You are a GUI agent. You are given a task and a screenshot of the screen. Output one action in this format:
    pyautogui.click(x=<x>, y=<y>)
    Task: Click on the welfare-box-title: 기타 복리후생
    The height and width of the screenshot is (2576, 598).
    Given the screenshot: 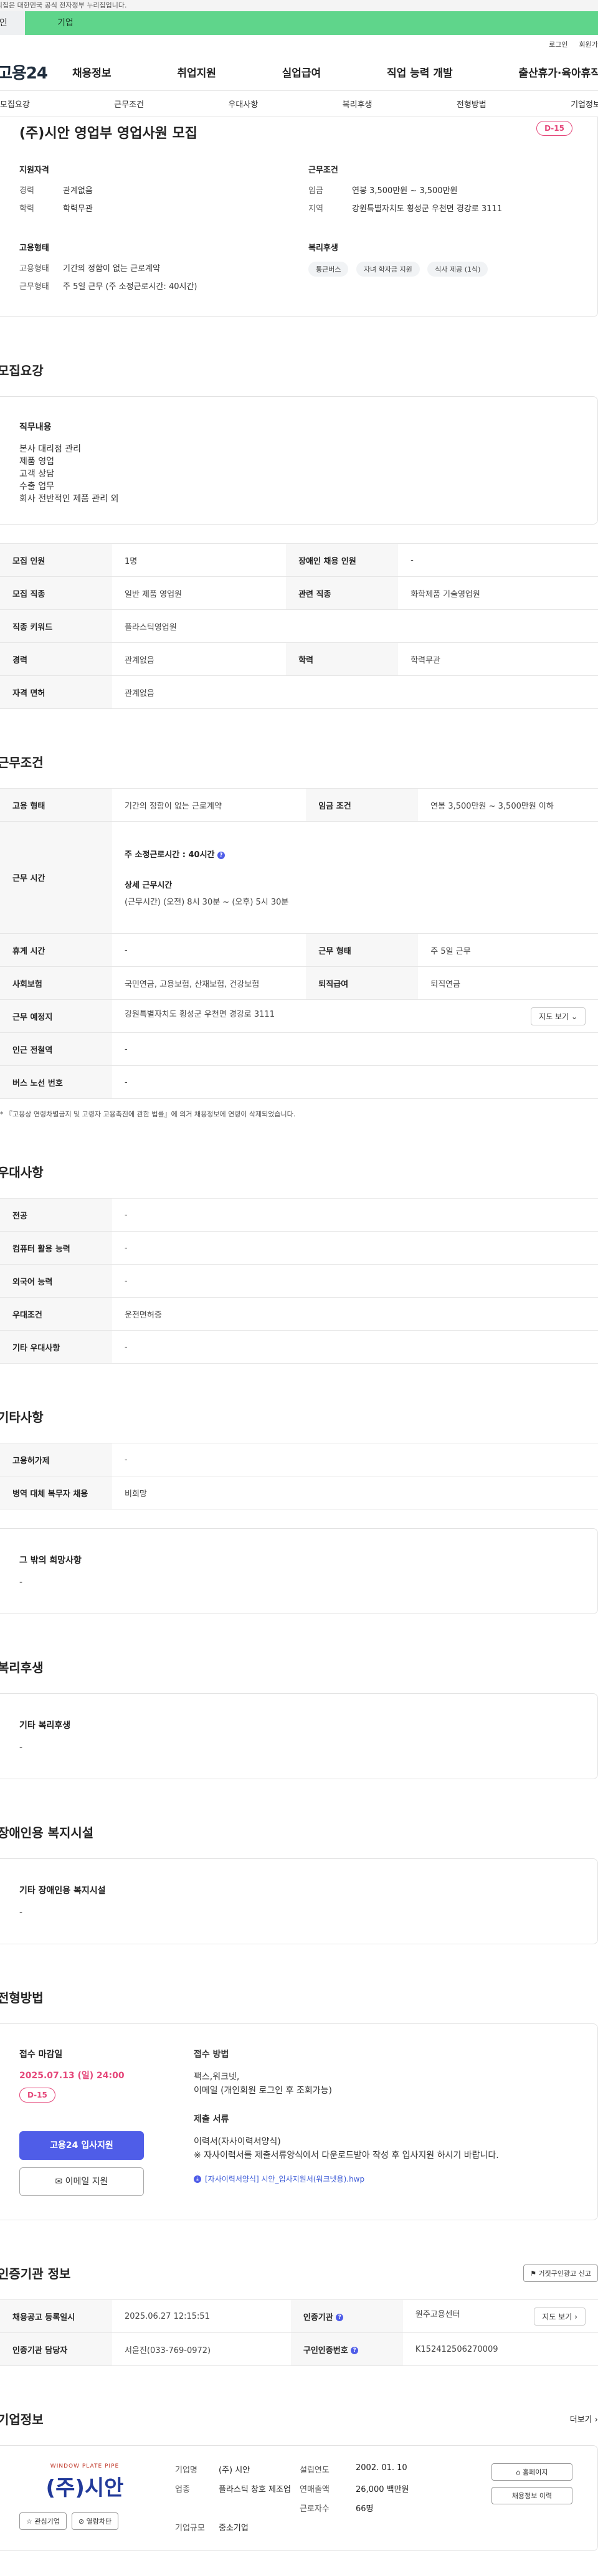 What is the action you would take?
    pyautogui.click(x=45, y=1726)
    